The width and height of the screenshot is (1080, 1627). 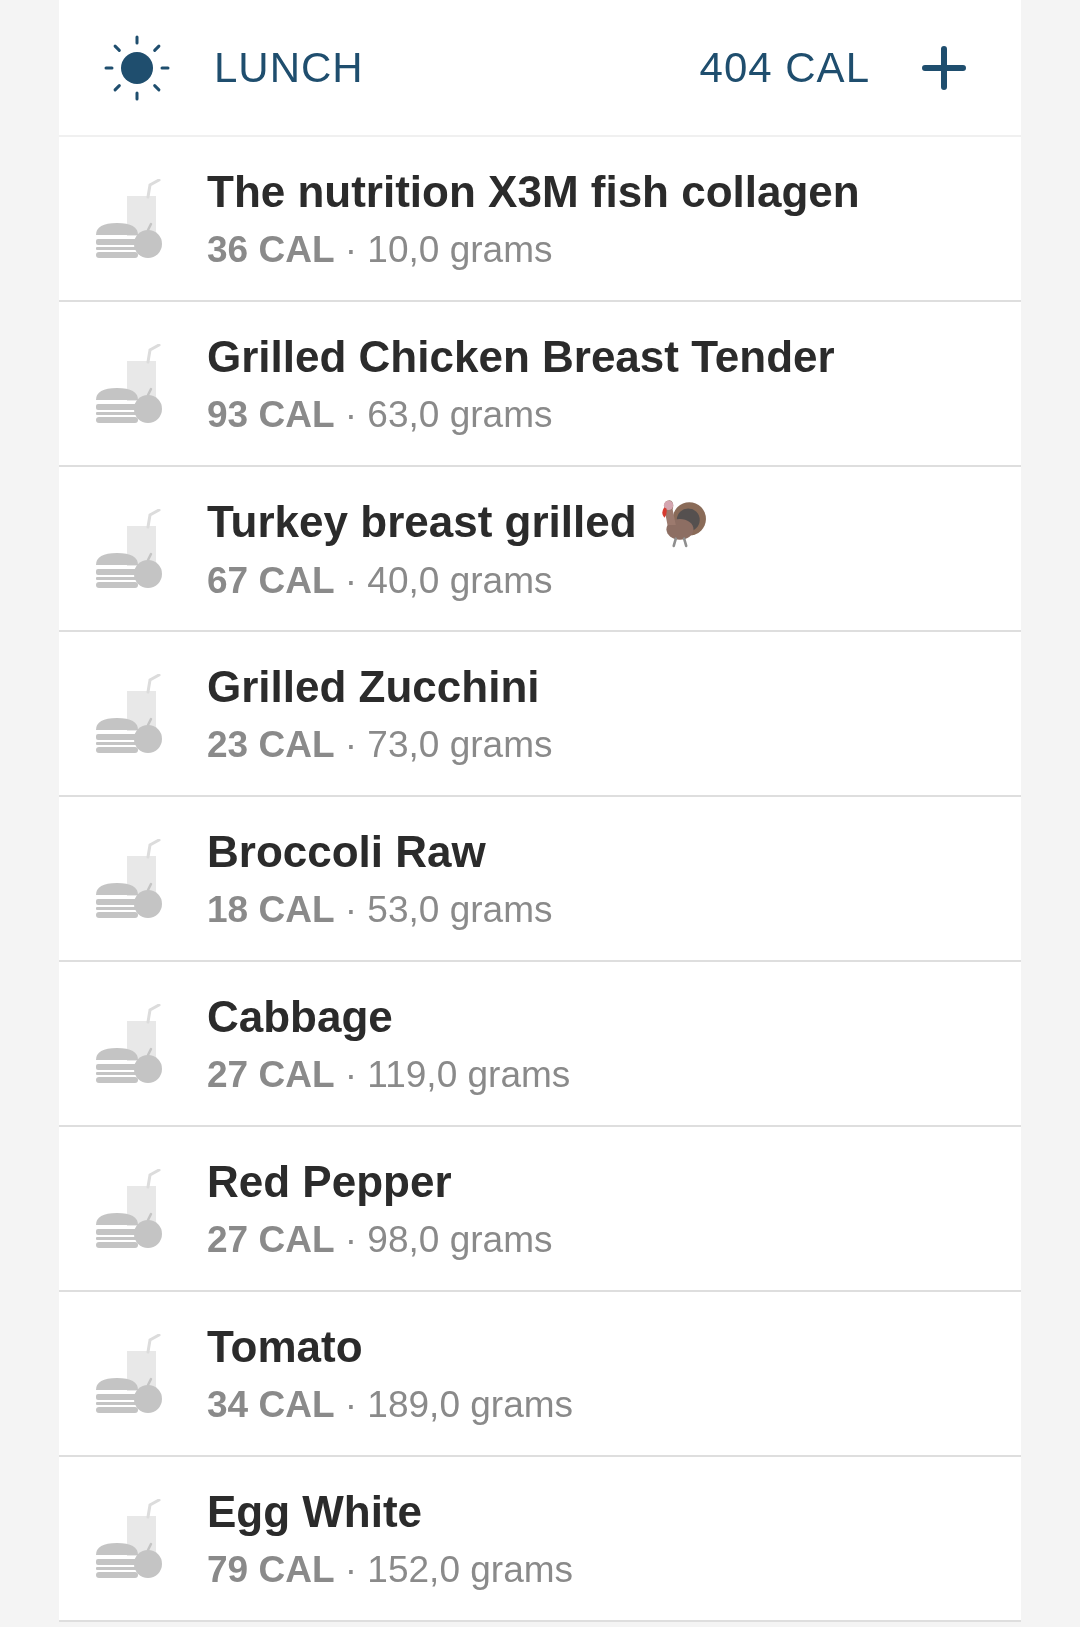 I want to click on food-entry: Egg White 79 CAL · 152,0 grams, so click(x=540, y=1539).